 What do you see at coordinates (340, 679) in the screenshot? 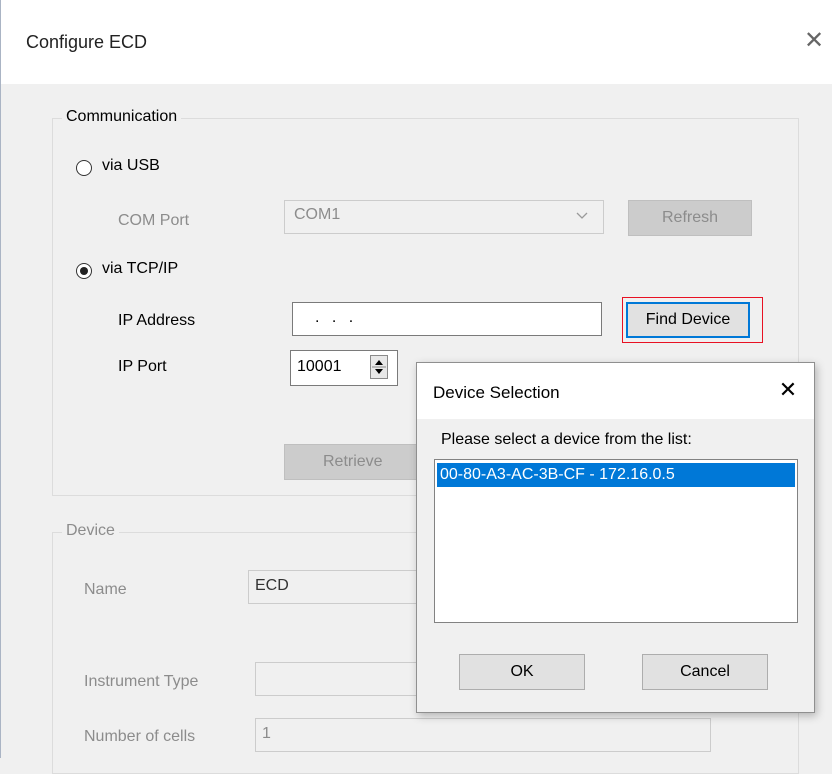
I see `instrument-type-input` at bounding box center [340, 679].